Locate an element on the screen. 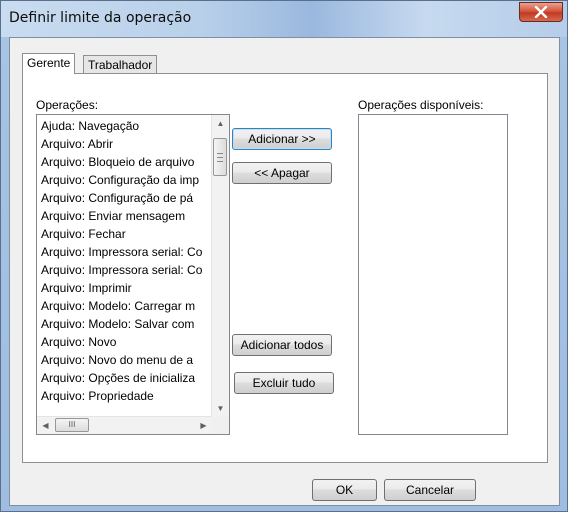  scroll-left-arrow-icon: ◀ is located at coordinates (45, 425).